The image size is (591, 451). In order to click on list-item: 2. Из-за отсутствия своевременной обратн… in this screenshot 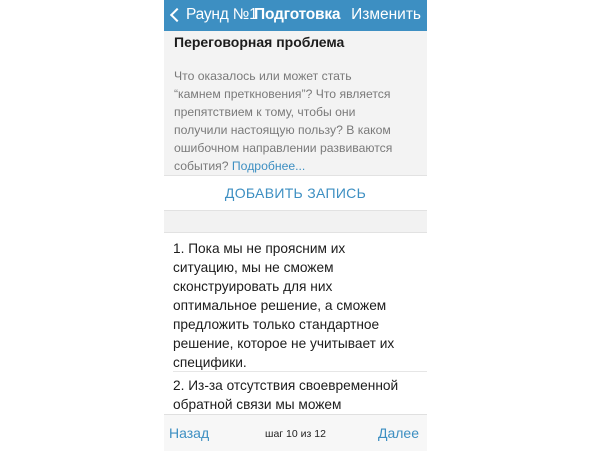, I will do `click(298, 395)`.